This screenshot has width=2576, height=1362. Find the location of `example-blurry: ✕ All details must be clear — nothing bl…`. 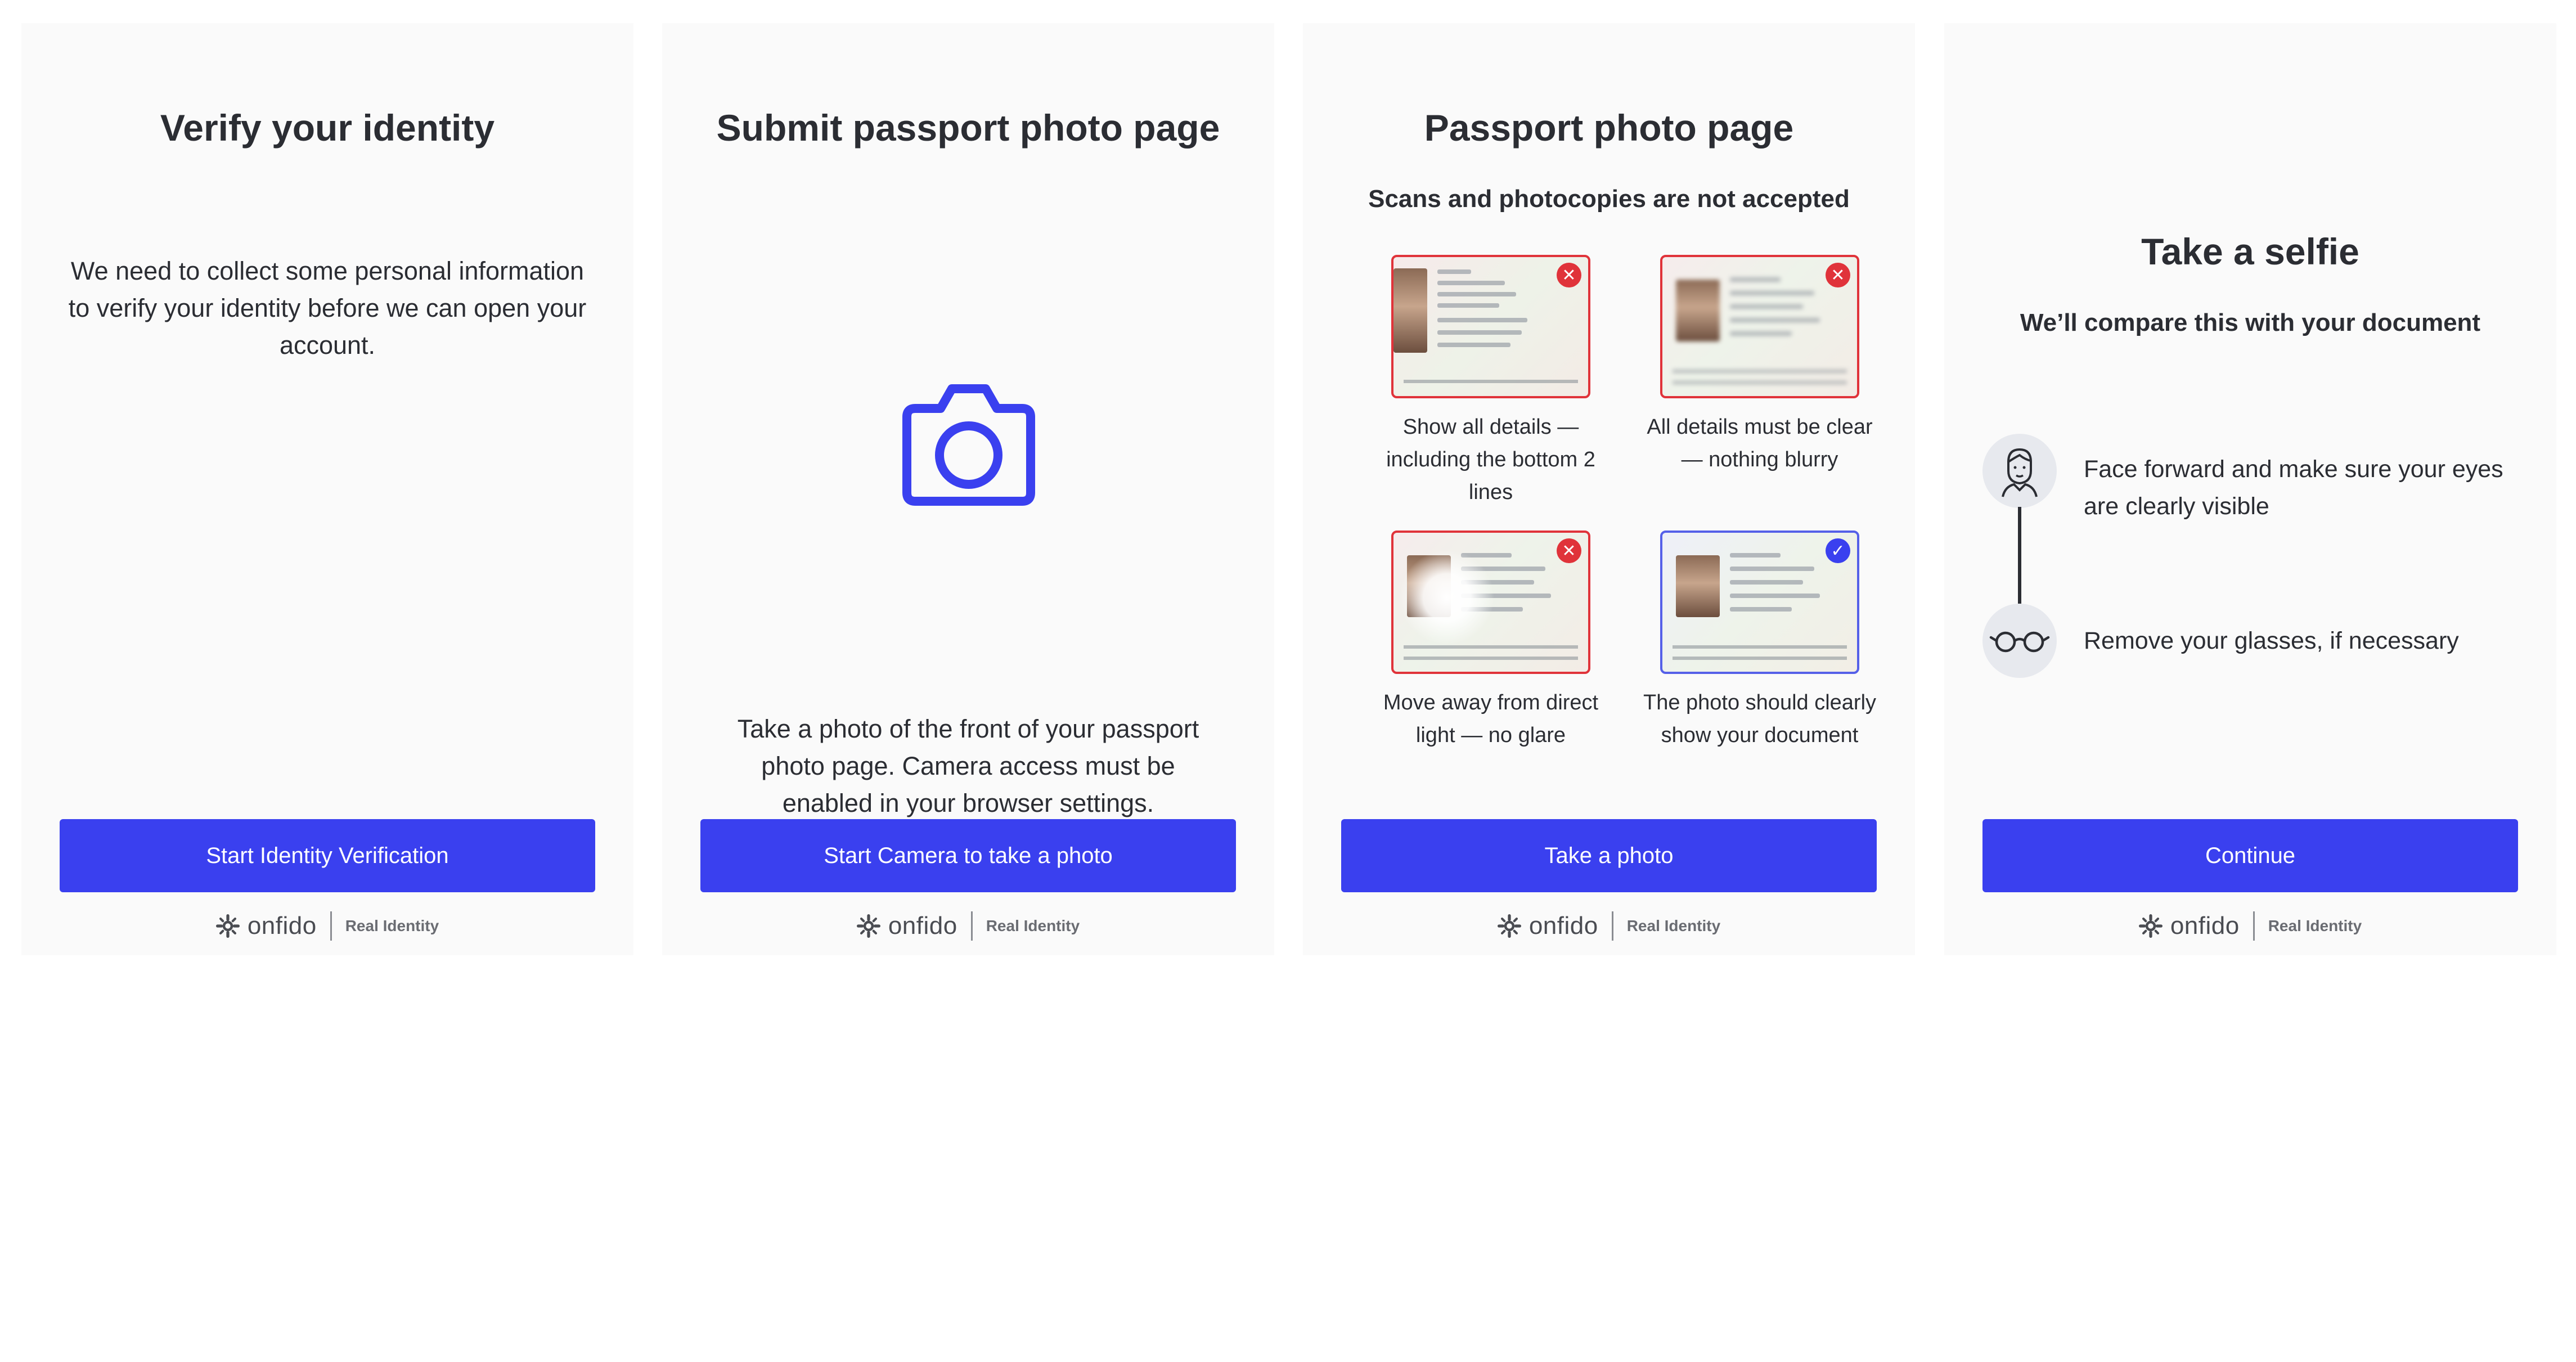

example-blurry: ✕ All details must be clear — nothing bl… is located at coordinates (1760, 365).